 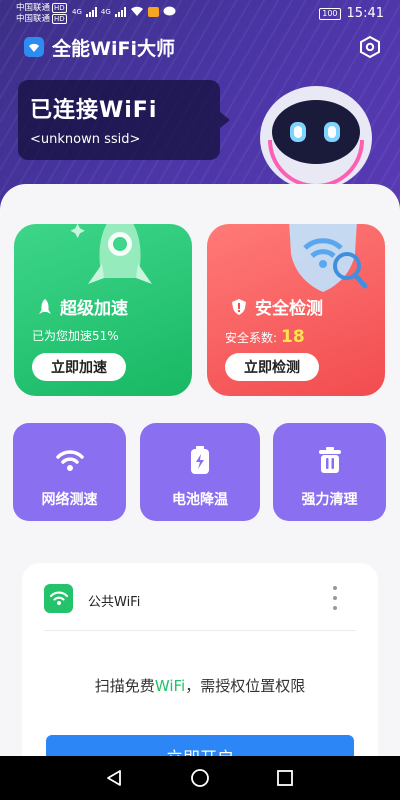 What do you see at coordinates (330, 460) in the screenshot?
I see `trash-icon` at bounding box center [330, 460].